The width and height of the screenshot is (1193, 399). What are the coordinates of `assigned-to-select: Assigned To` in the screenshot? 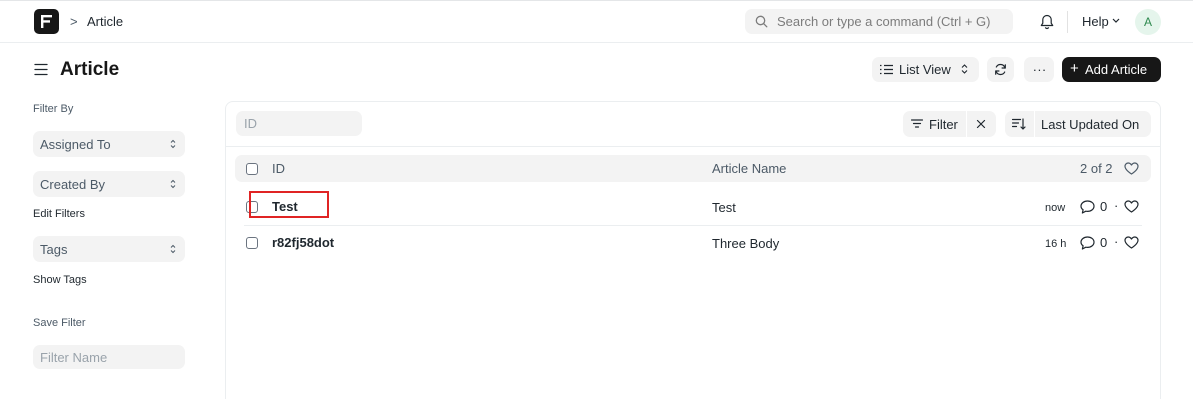 It's located at (109, 144).